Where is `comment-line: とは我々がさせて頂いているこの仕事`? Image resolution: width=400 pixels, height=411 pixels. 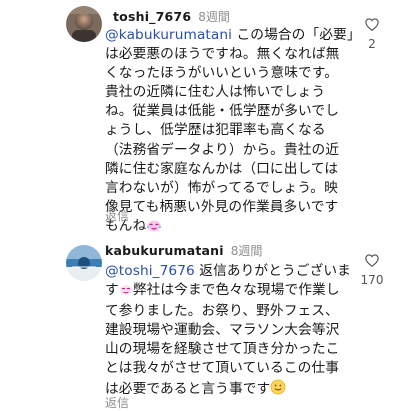
comment-line: とは我々がさせて頂いているこの仕事 is located at coordinates (222, 368).